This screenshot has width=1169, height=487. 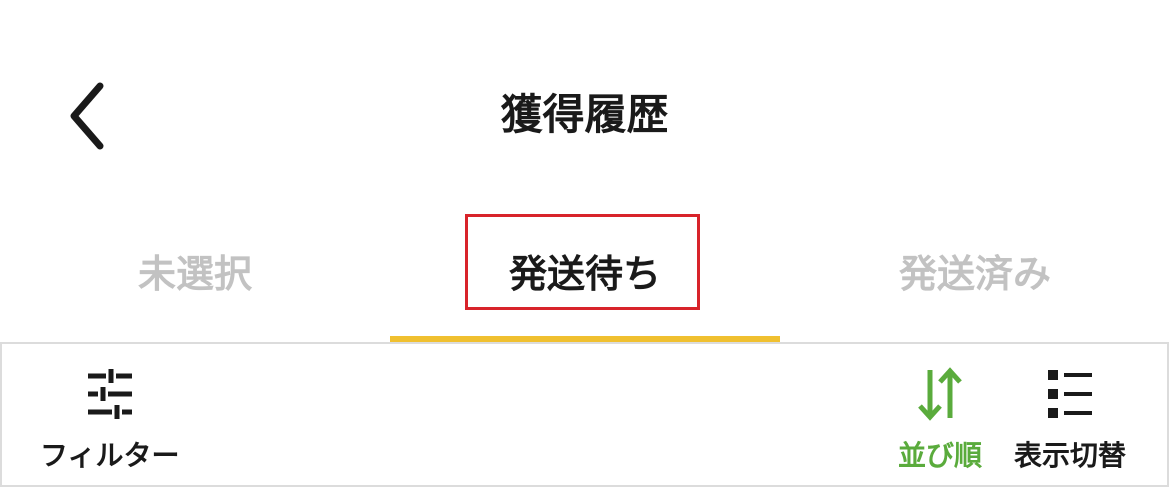 What do you see at coordinates (109, 394) in the screenshot?
I see `sliders-icon` at bounding box center [109, 394].